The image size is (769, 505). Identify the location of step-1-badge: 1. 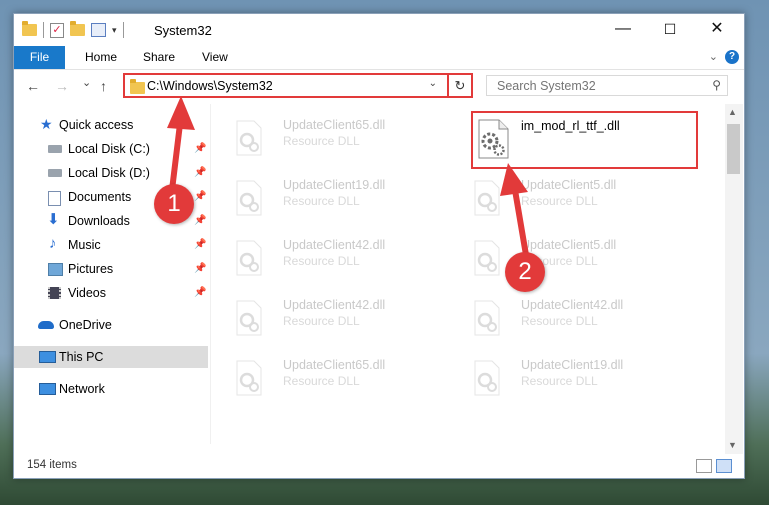
(174, 204).